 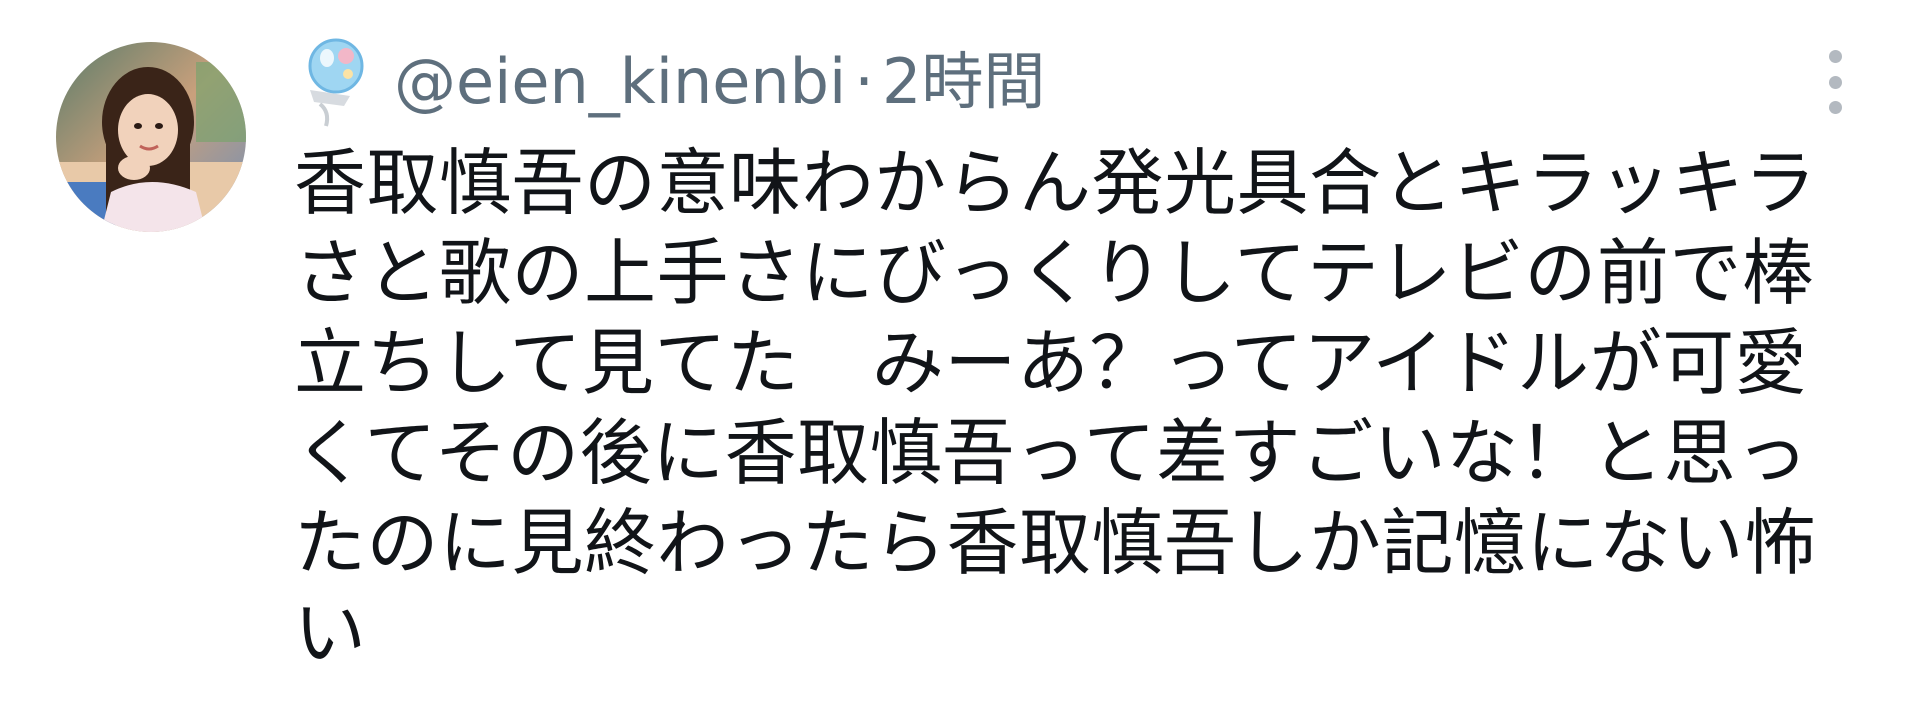 I want to click on author-handle: @eien_kinenbi, so click(x=620, y=82).